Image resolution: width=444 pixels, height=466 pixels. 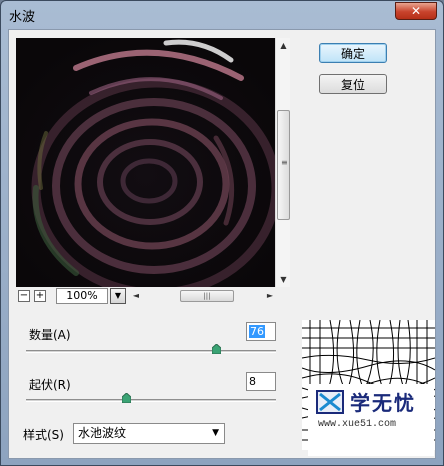 What do you see at coordinates (283, 279) in the screenshot?
I see `scroll-down-arrow-icon: ▼` at bounding box center [283, 279].